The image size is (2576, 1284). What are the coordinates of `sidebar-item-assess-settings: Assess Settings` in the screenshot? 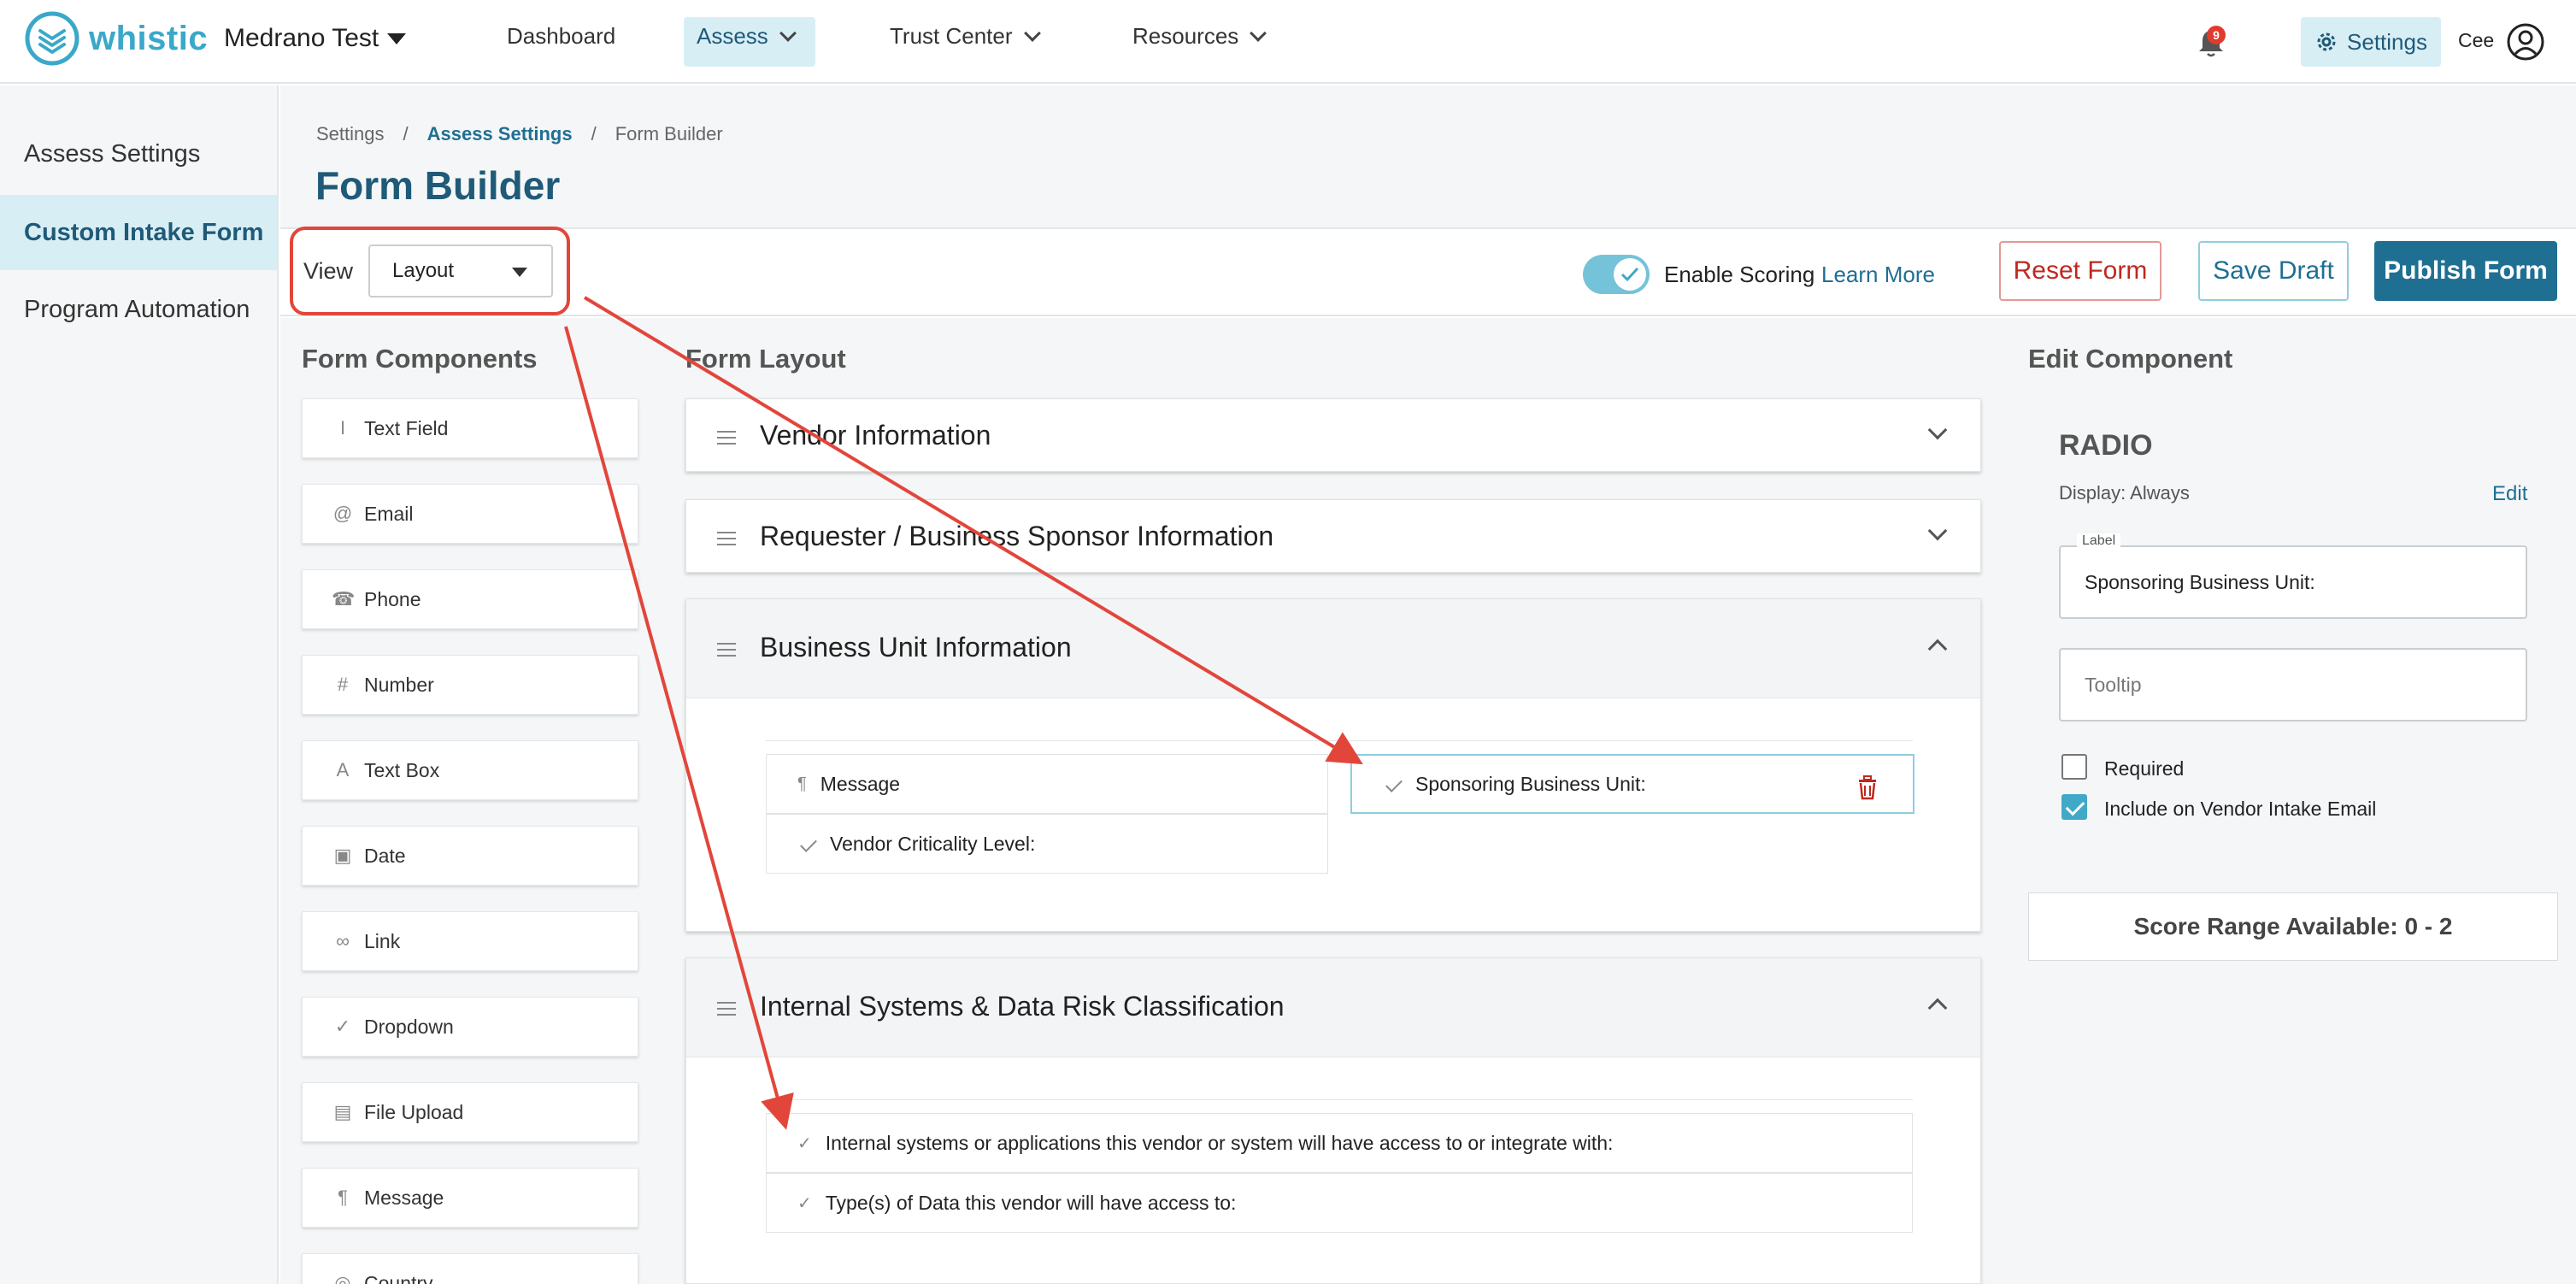 It's located at (138, 153).